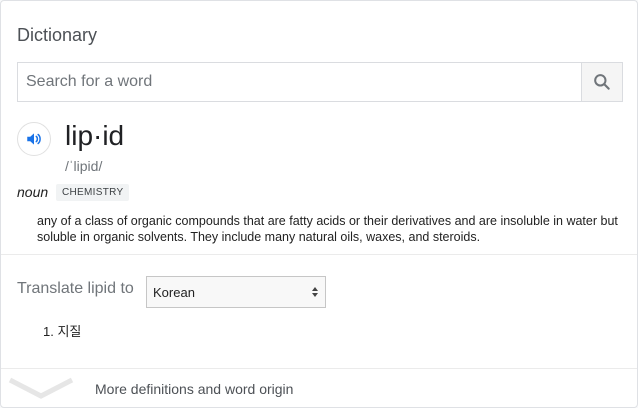 This screenshot has height=408, width=638. I want to click on more-definitions-label: More definitions and word origin, so click(194, 389).